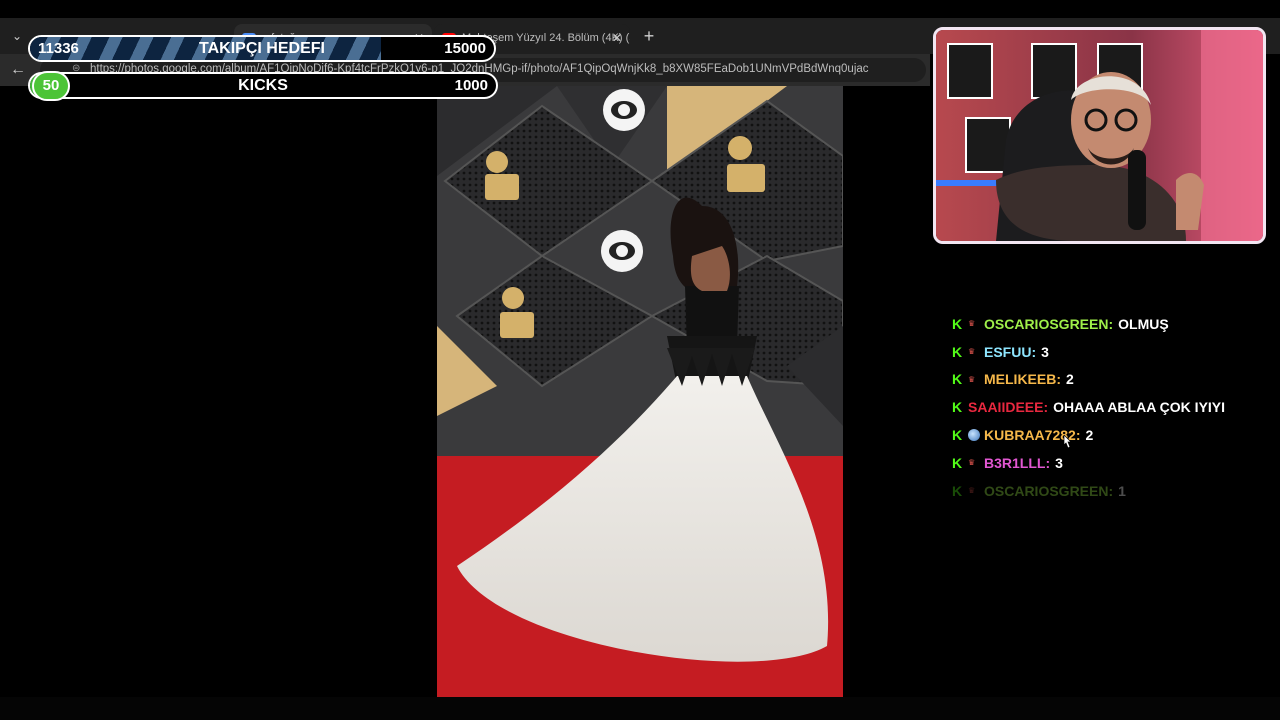 This screenshot has width=1280, height=720. I want to click on webcam-illustration, so click(1099, 135).